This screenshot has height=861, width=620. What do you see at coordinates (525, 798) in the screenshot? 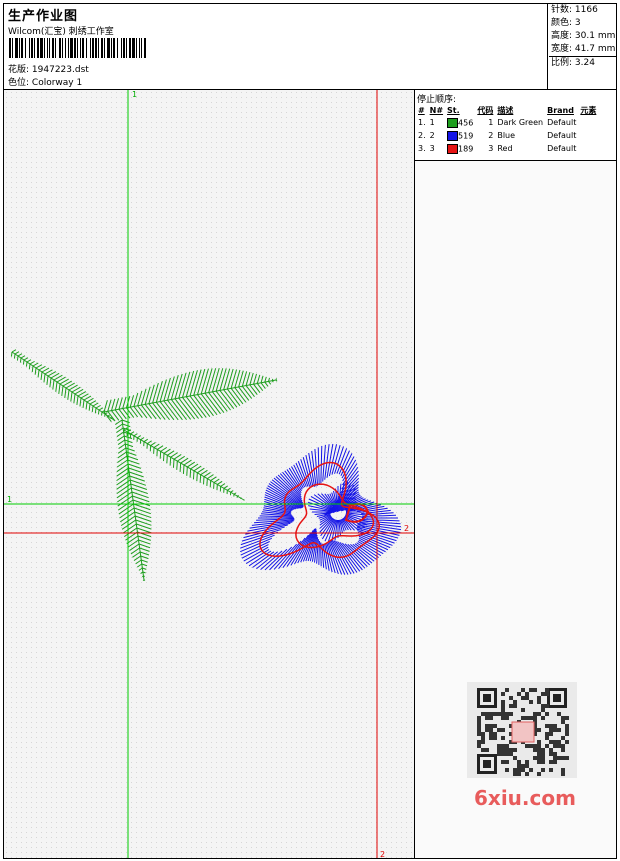
I see `watermark-text: 6xiu.com` at bounding box center [525, 798].